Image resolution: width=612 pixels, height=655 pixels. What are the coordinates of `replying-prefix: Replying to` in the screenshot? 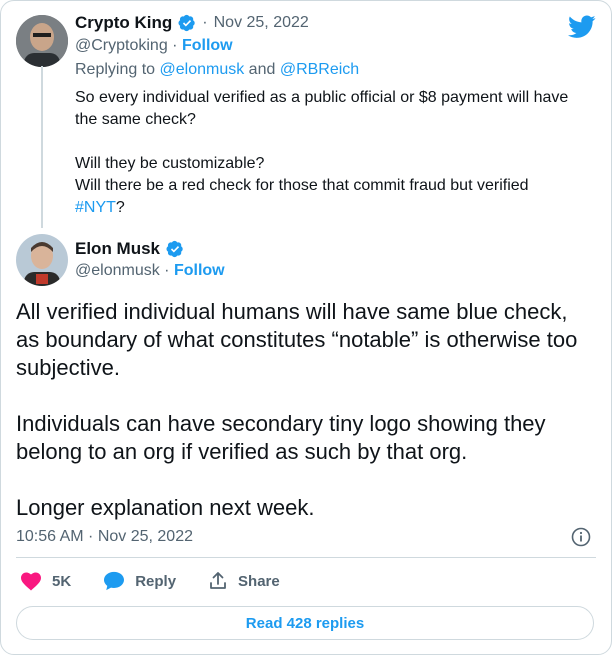 It's located at (115, 69).